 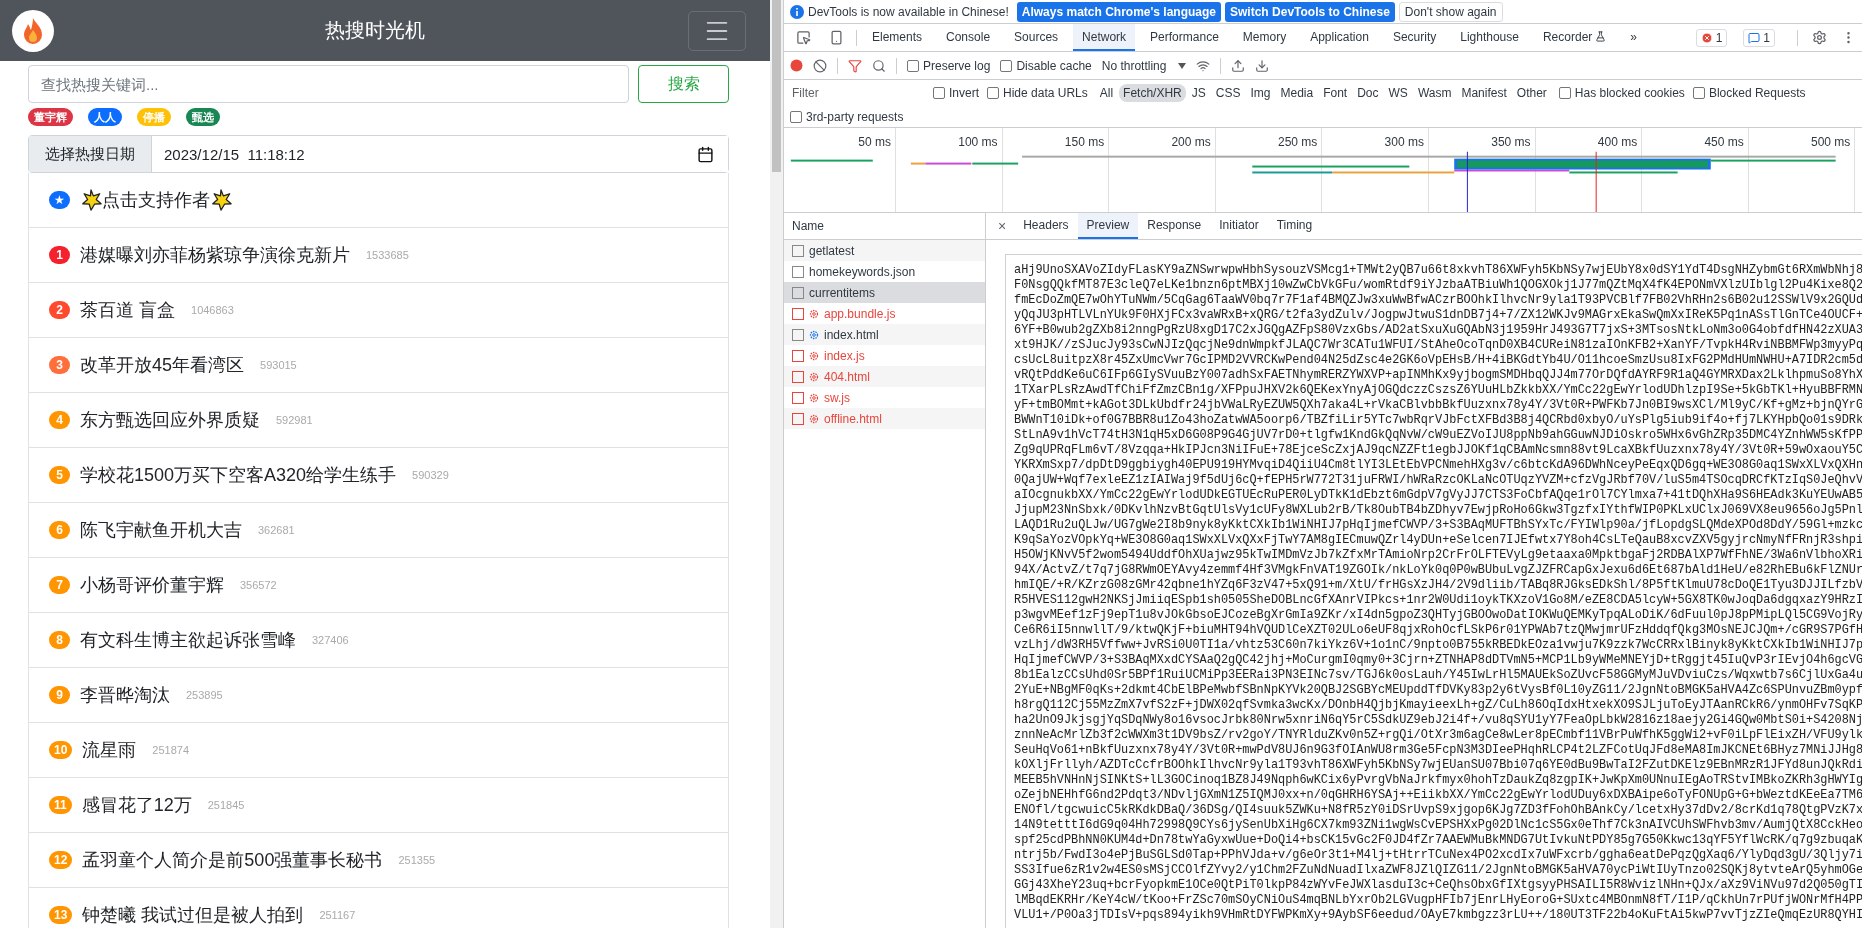 What do you see at coordinates (1819, 37) in the screenshot?
I see `settings-icon` at bounding box center [1819, 37].